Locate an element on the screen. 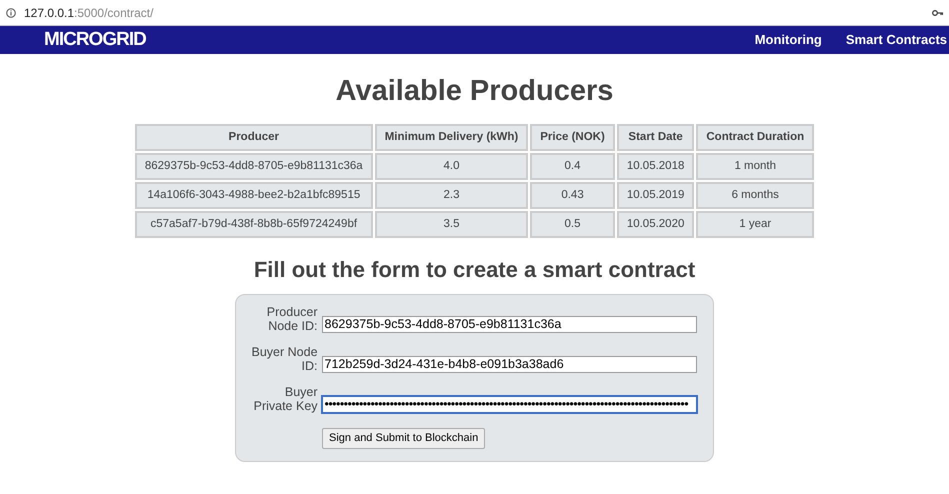 The image size is (949, 494). table-cell: 0.43 is located at coordinates (572, 195).